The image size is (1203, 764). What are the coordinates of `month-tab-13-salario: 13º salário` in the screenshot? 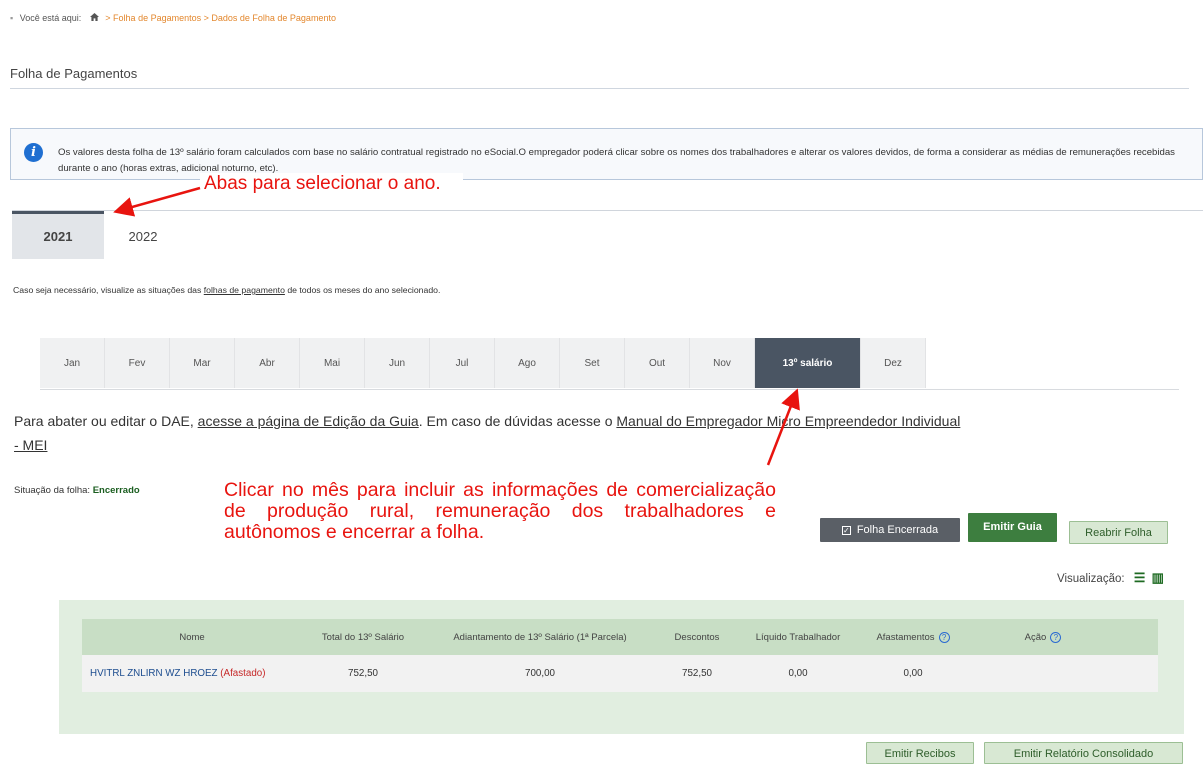 It's located at (808, 363).